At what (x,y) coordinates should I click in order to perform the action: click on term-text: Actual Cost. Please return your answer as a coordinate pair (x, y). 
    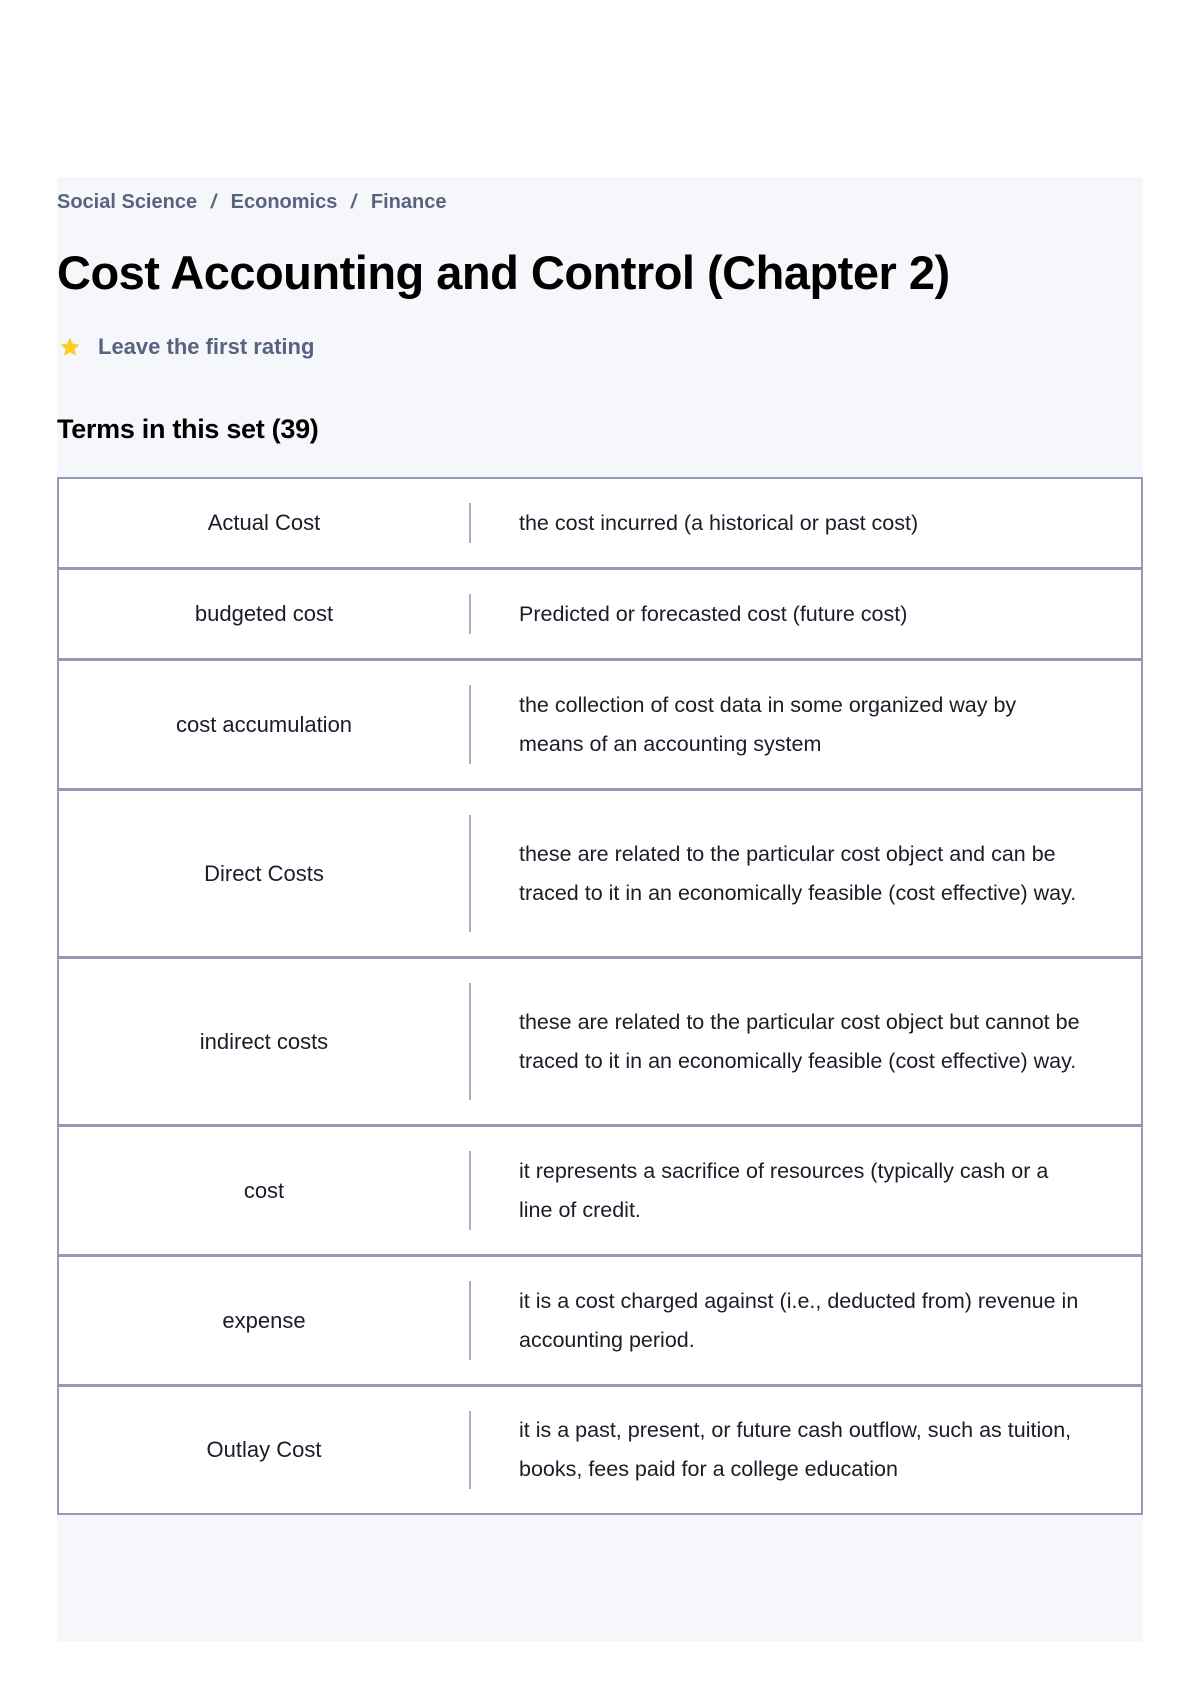
    Looking at the image, I should click on (264, 522).